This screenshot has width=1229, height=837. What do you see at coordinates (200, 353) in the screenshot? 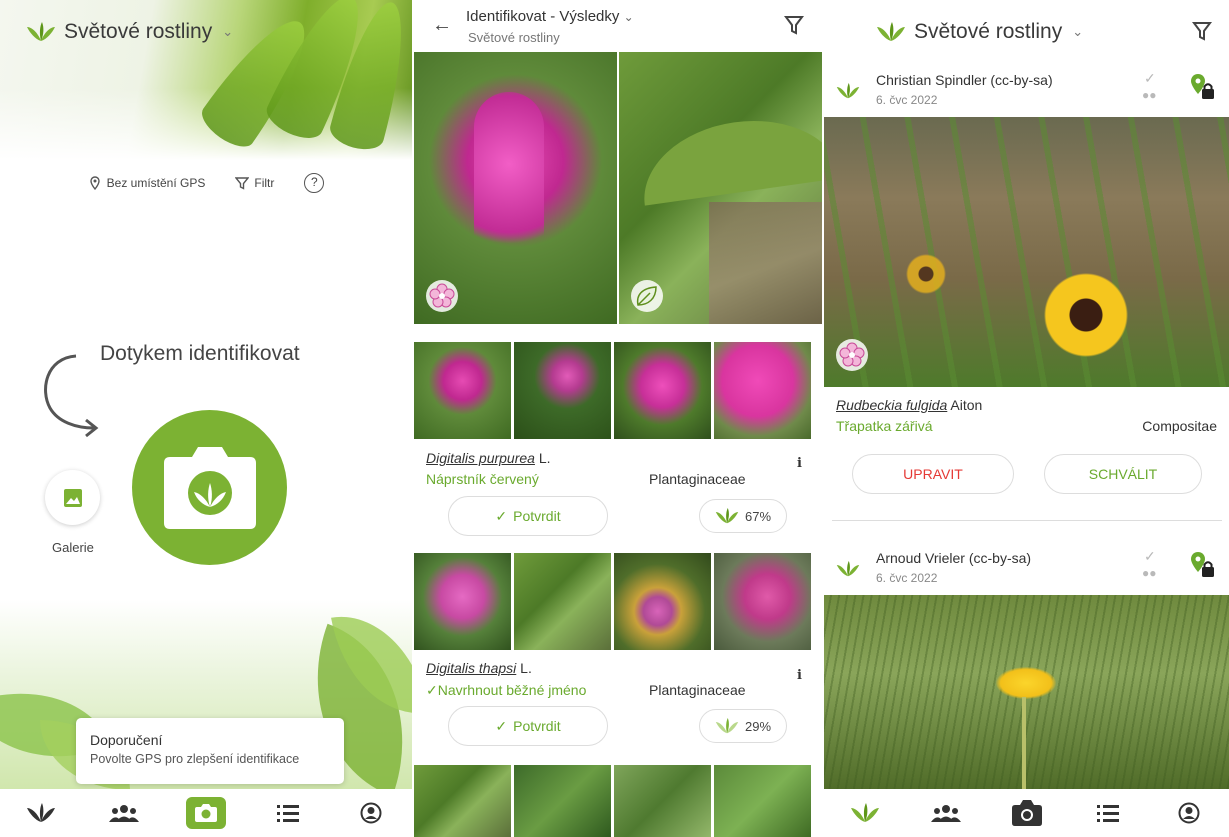
I see `identify-hint: Dotykem identifikovat` at bounding box center [200, 353].